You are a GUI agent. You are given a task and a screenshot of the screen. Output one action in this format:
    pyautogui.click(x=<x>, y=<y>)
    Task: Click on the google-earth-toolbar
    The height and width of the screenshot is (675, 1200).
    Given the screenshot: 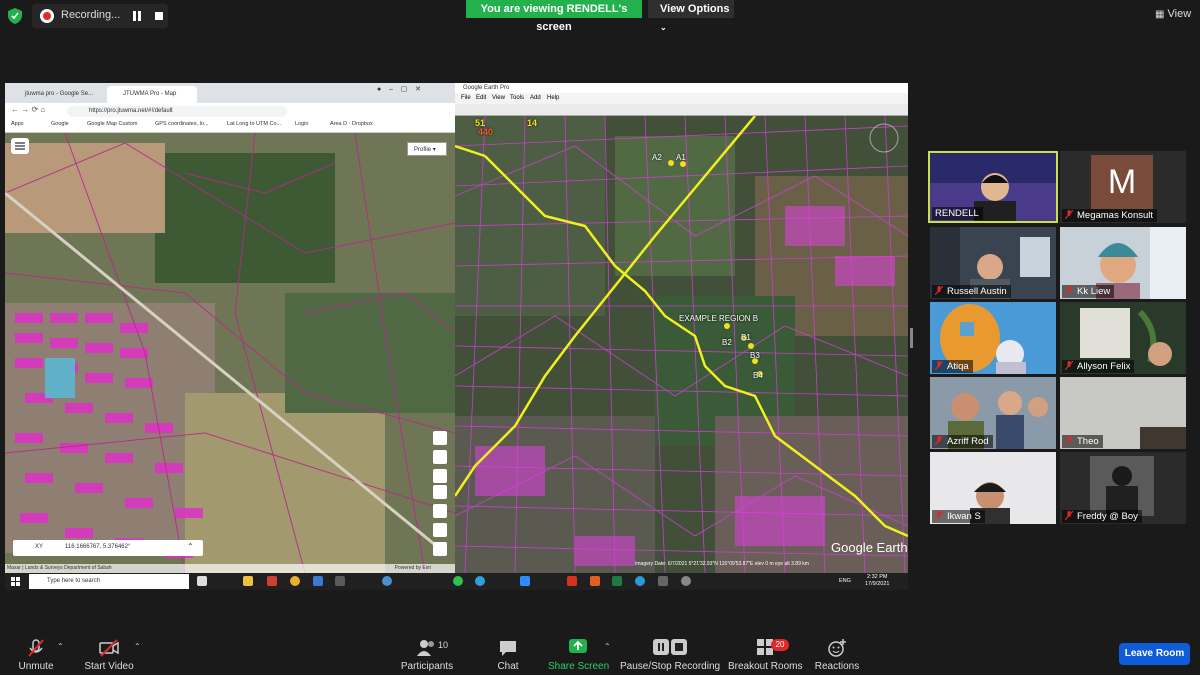 What is the action you would take?
    pyautogui.click(x=681, y=110)
    